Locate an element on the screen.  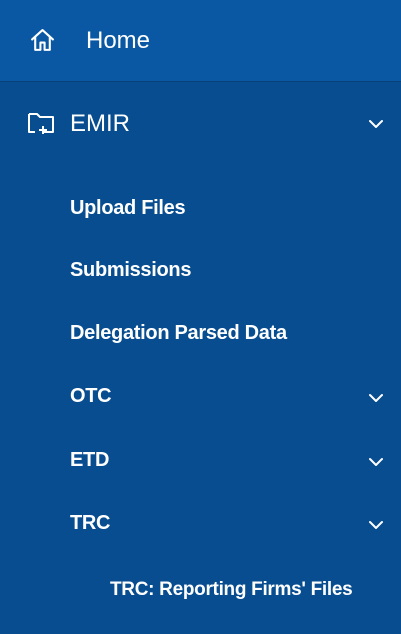
nav-item-emir-label: EMIR is located at coordinates (100, 123).